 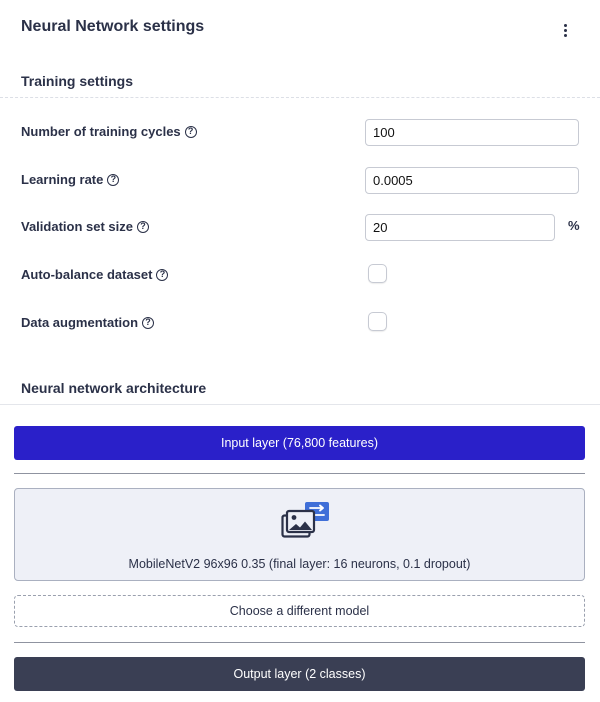 I want to click on output-layer-block: Output layer (2 classes), so click(x=299, y=674).